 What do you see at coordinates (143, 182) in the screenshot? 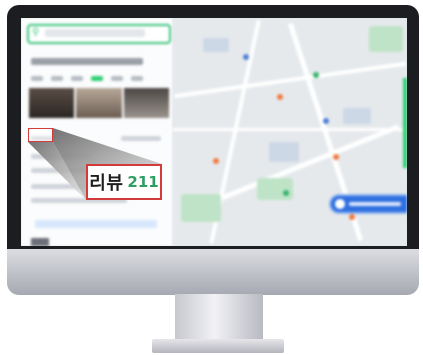
I see `review-count: 211` at bounding box center [143, 182].